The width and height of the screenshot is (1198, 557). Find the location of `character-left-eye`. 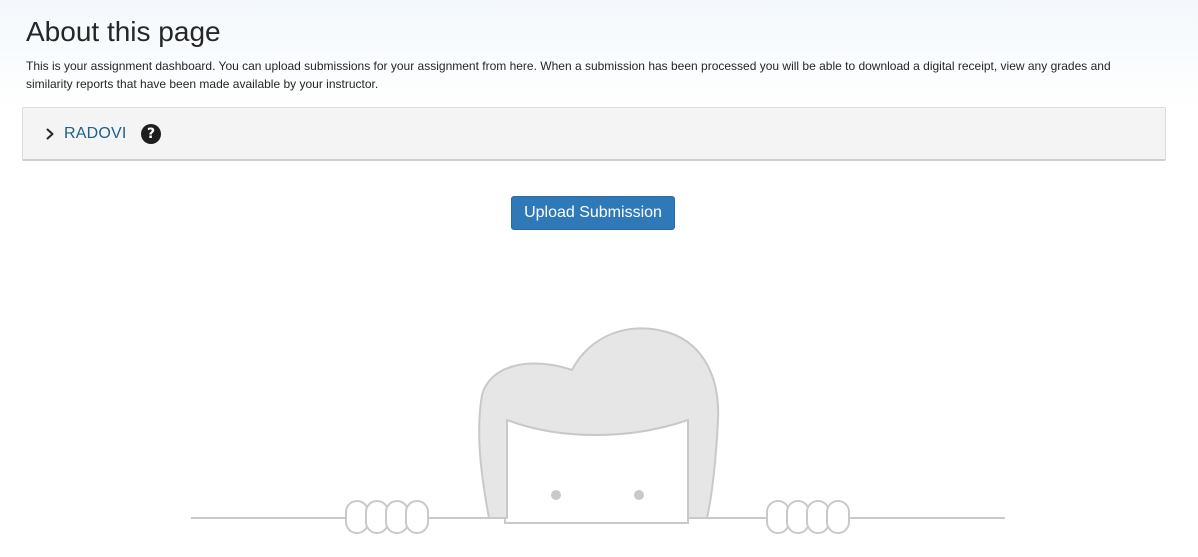

character-left-eye is located at coordinates (556, 495).